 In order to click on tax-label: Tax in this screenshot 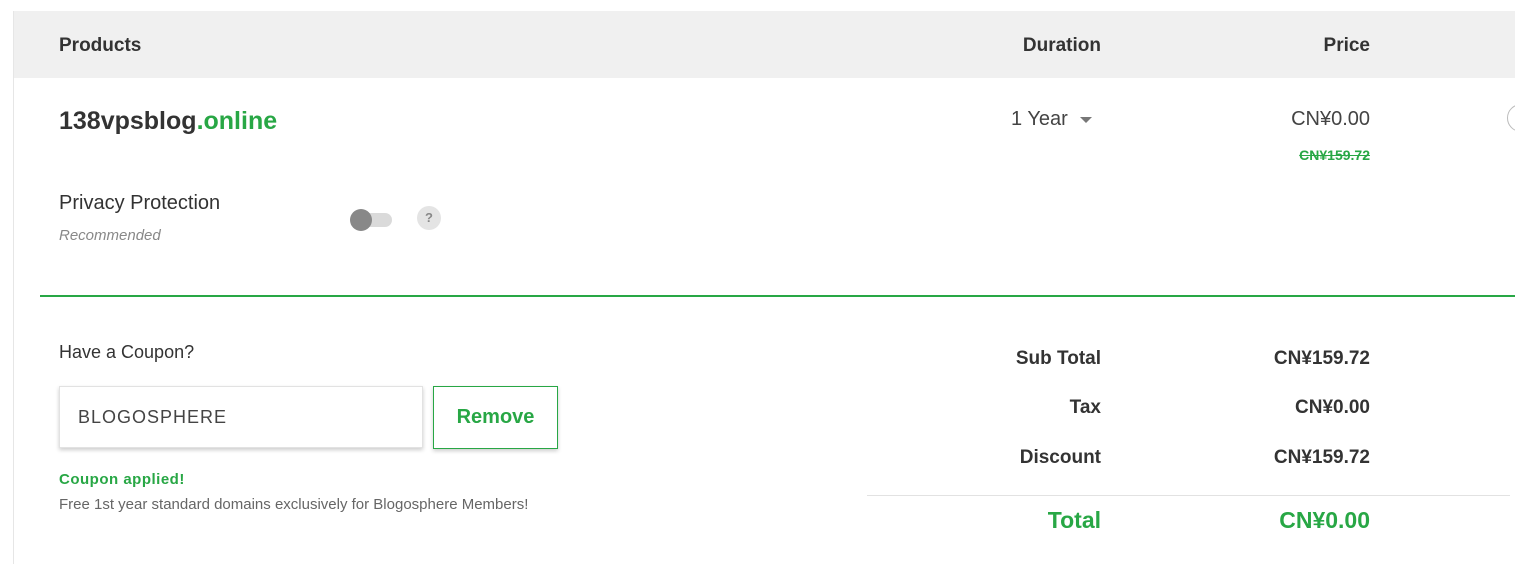, I will do `click(1085, 407)`.